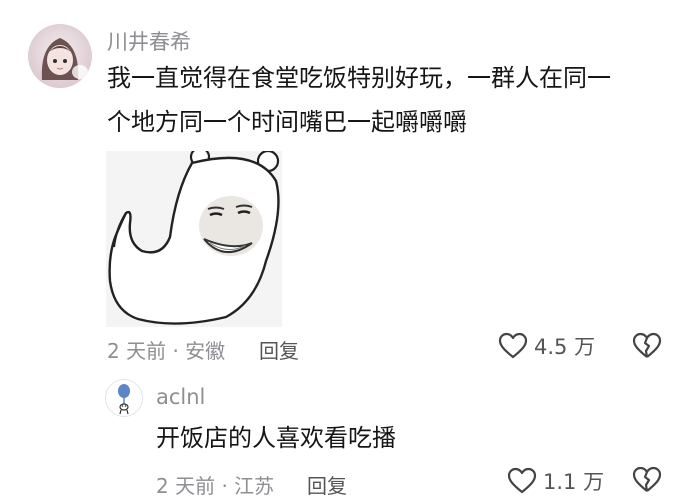 The image size is (690, 499). What do you see at coordinates (276, 438) in the screenshot?
I see `comment-text: 开饭店的人喜欢看吃播` at bounding box center [276, 438].